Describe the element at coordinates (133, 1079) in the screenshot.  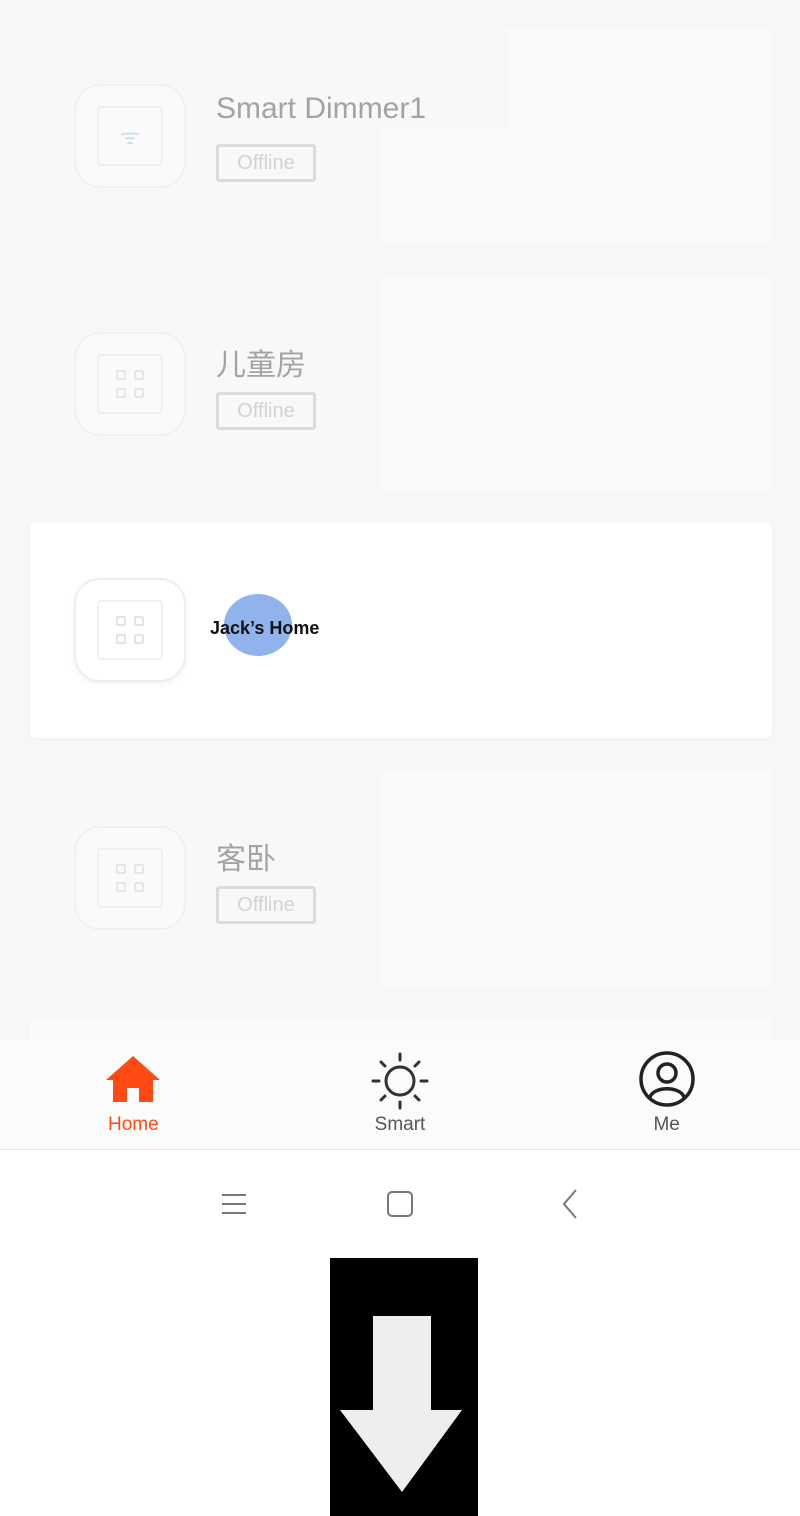
I see `home-icon` at that location.